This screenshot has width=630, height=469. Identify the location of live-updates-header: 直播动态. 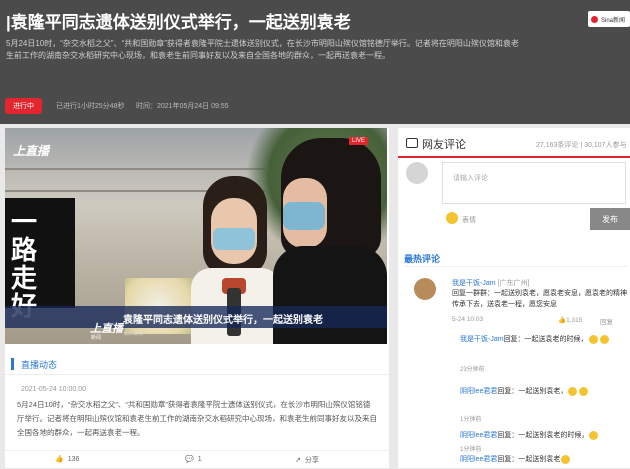
(197, 364).